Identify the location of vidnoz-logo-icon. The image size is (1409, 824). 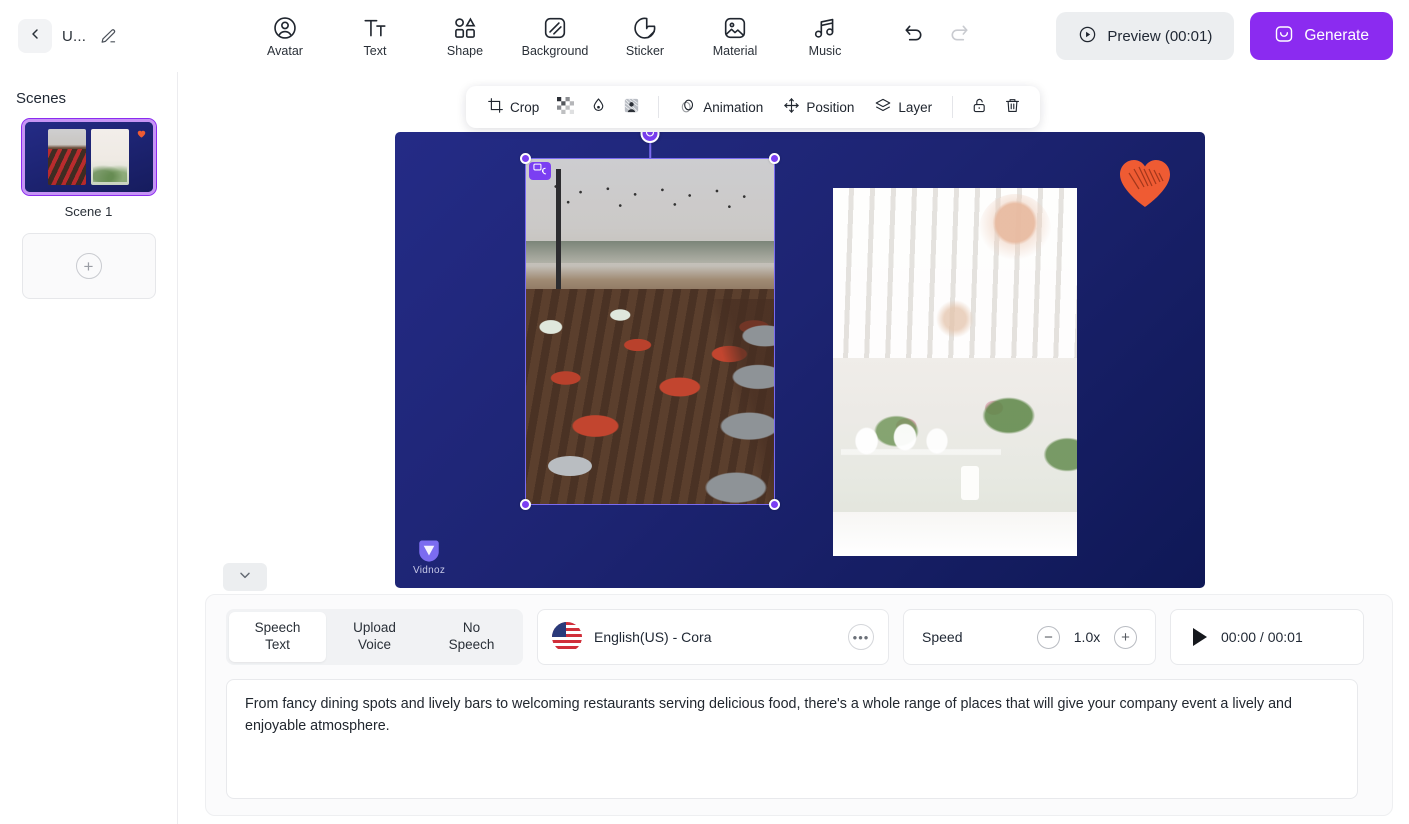
(429, 551).